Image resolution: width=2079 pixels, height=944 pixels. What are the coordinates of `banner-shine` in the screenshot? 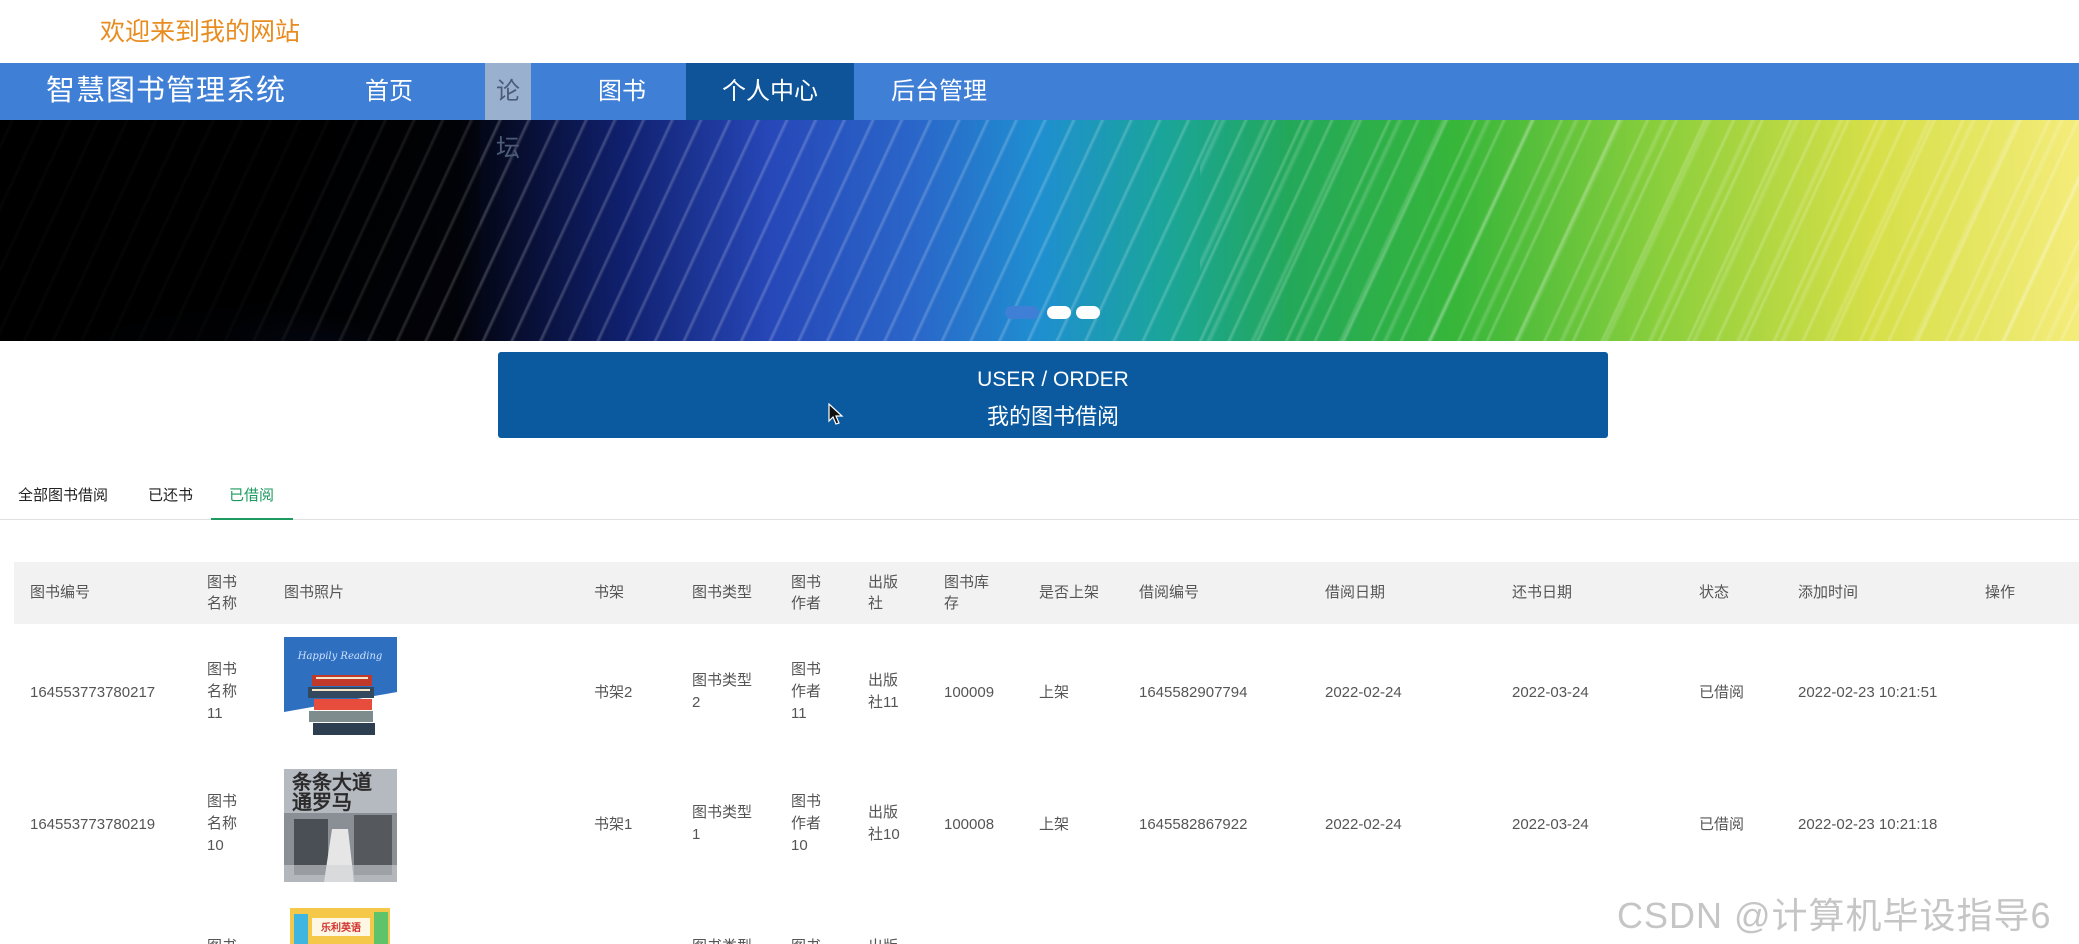 It's located at (1639, 230).